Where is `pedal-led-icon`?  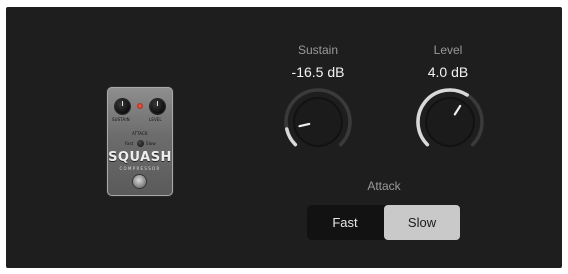 pedal-led-icon is located at coordinates (140, 106).